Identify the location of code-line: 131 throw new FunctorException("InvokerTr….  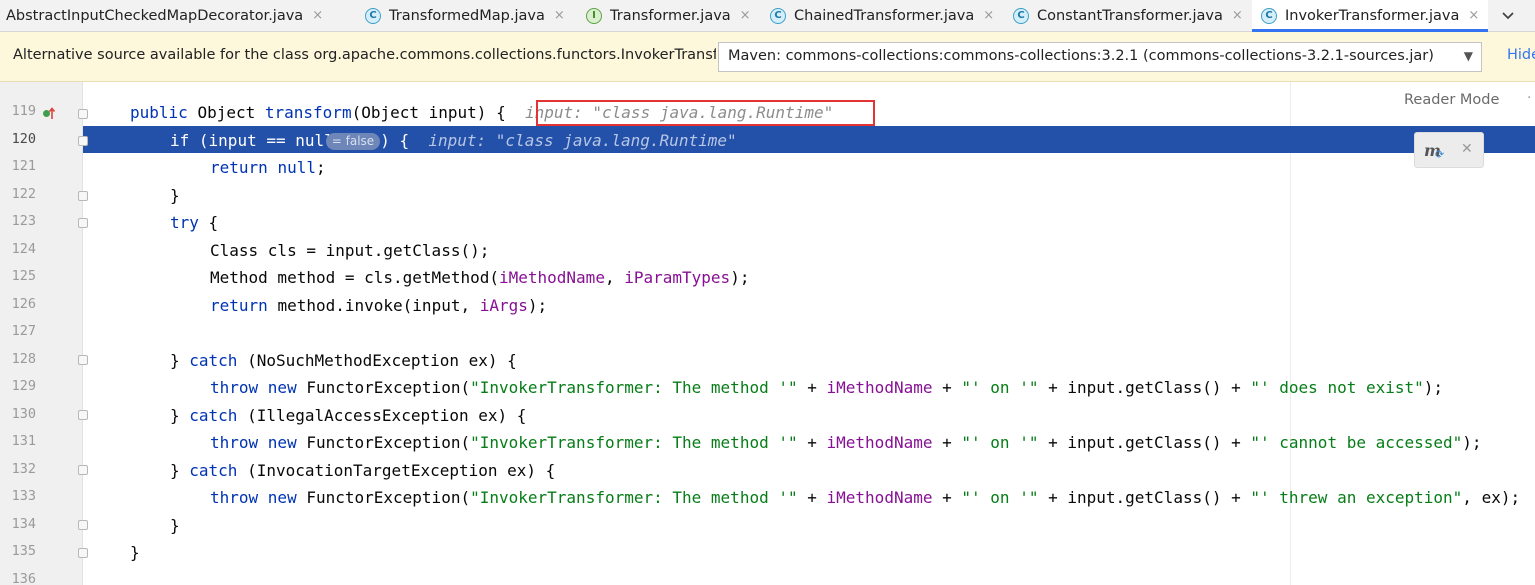
(767, 443).